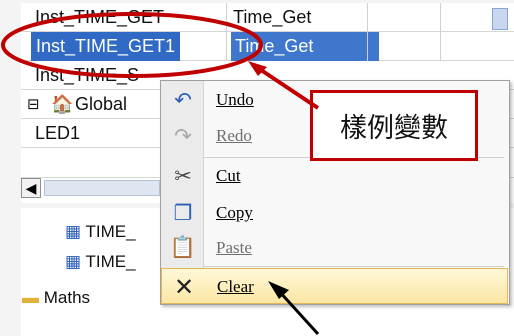 The height and width of the screenshot is (336, 514). Describe the element at coordinates (183, 176) in the screenshot. I see `cut-icon: ✂` at that location.